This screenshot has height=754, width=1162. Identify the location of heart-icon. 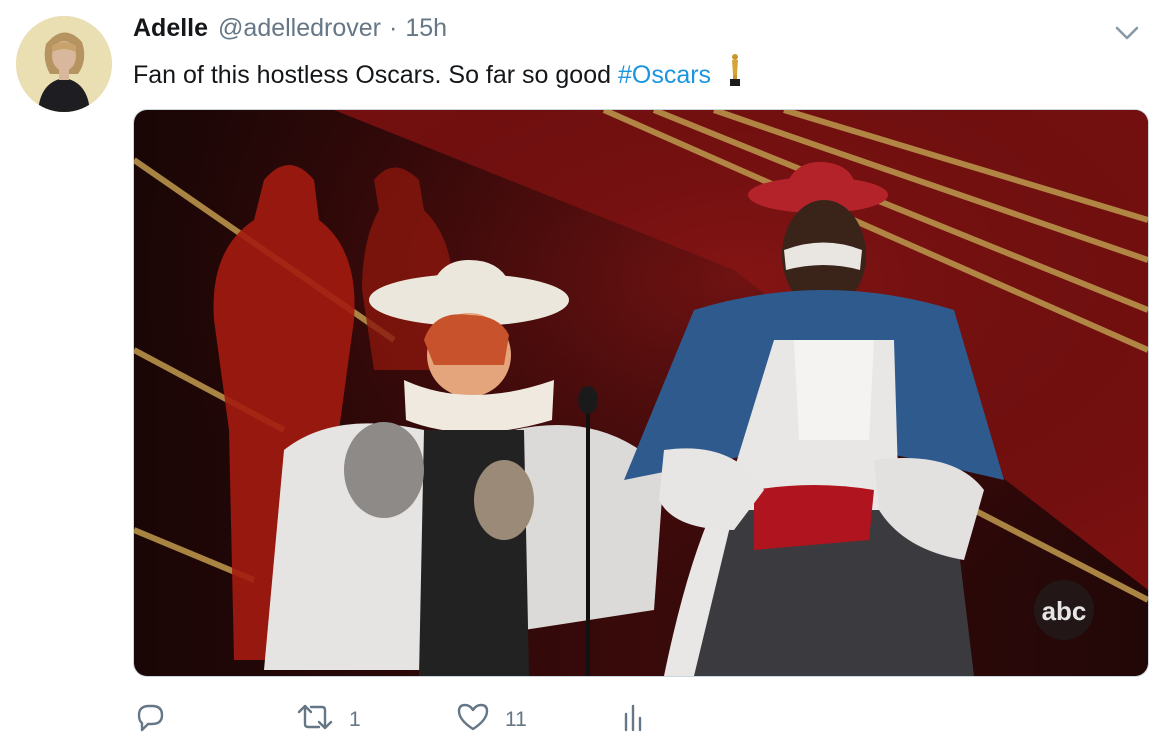
(473, 720).